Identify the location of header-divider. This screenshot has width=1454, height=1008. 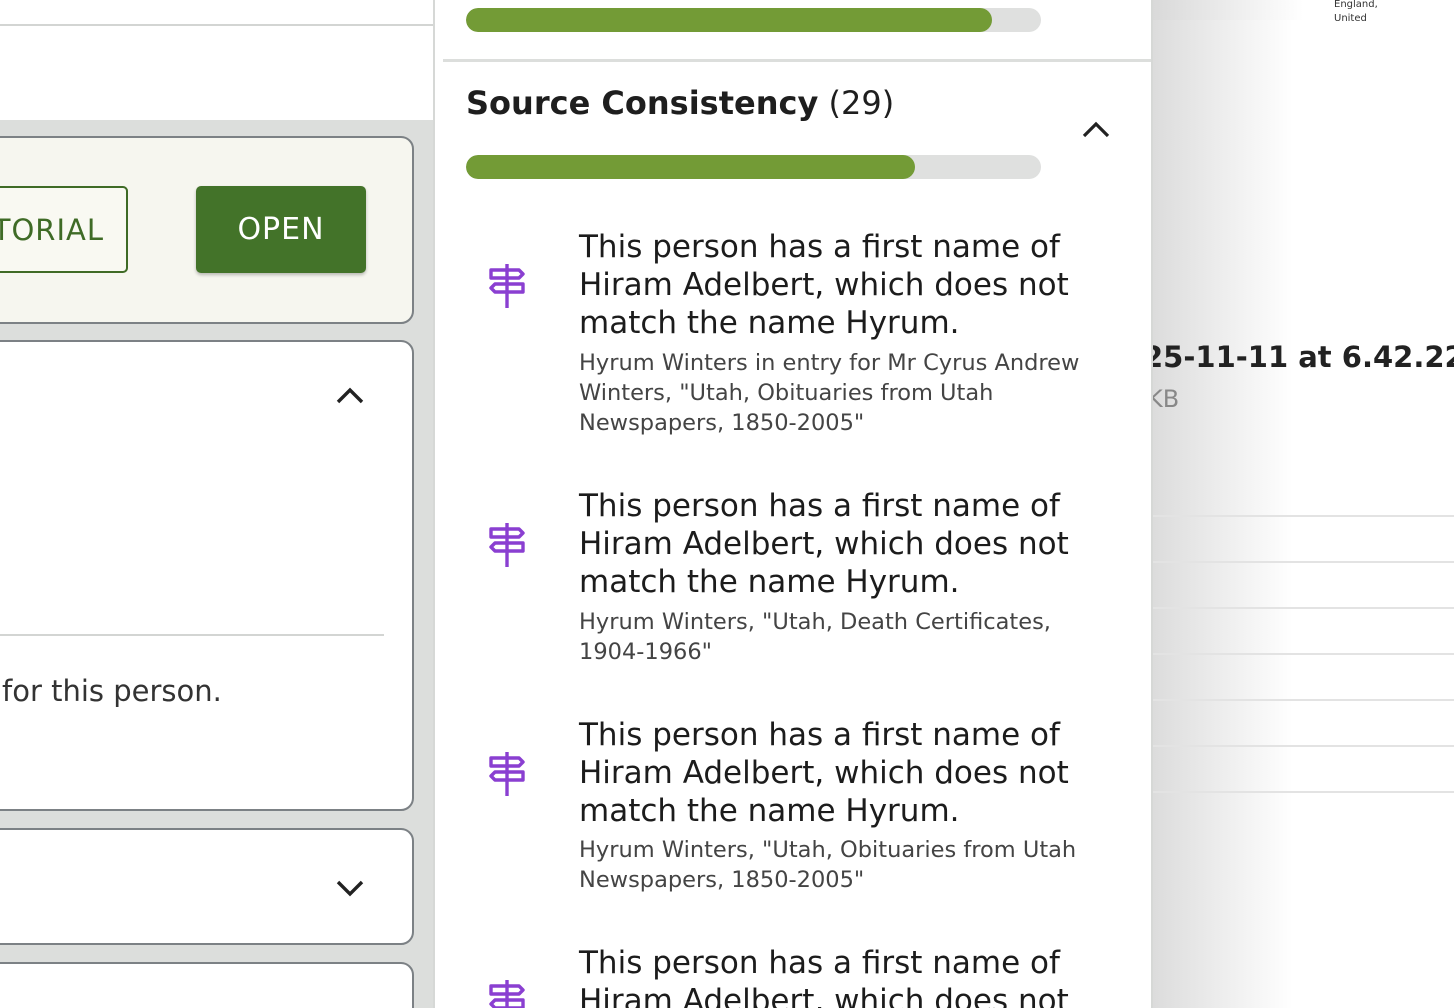
(216, 25).